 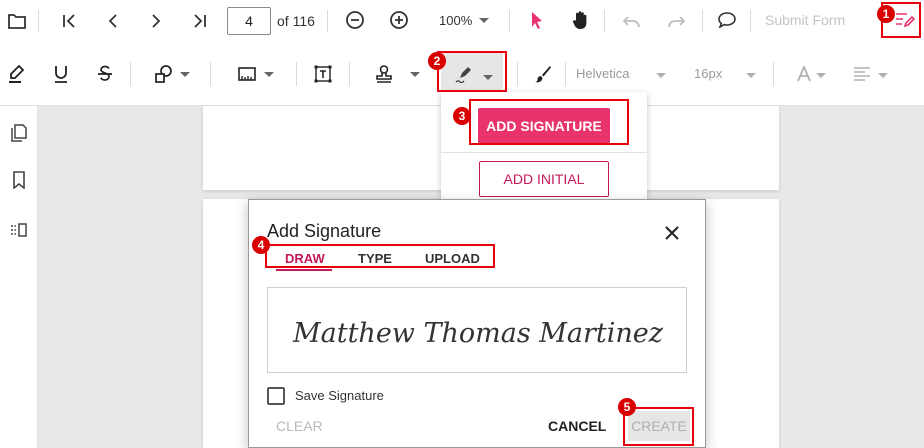 I want to click on last-page-icon, so click(x=200, y=21).